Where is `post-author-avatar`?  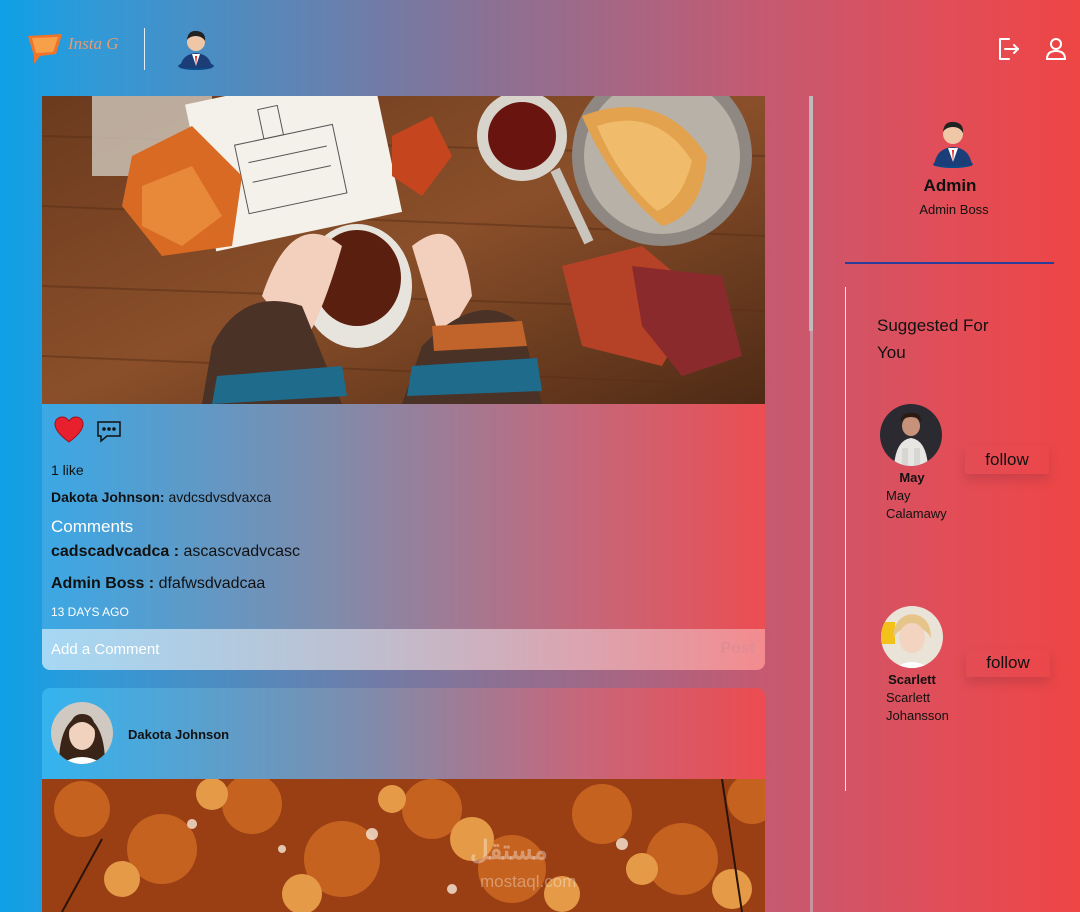 post-author-avatar is located at coordinates (82, 733).